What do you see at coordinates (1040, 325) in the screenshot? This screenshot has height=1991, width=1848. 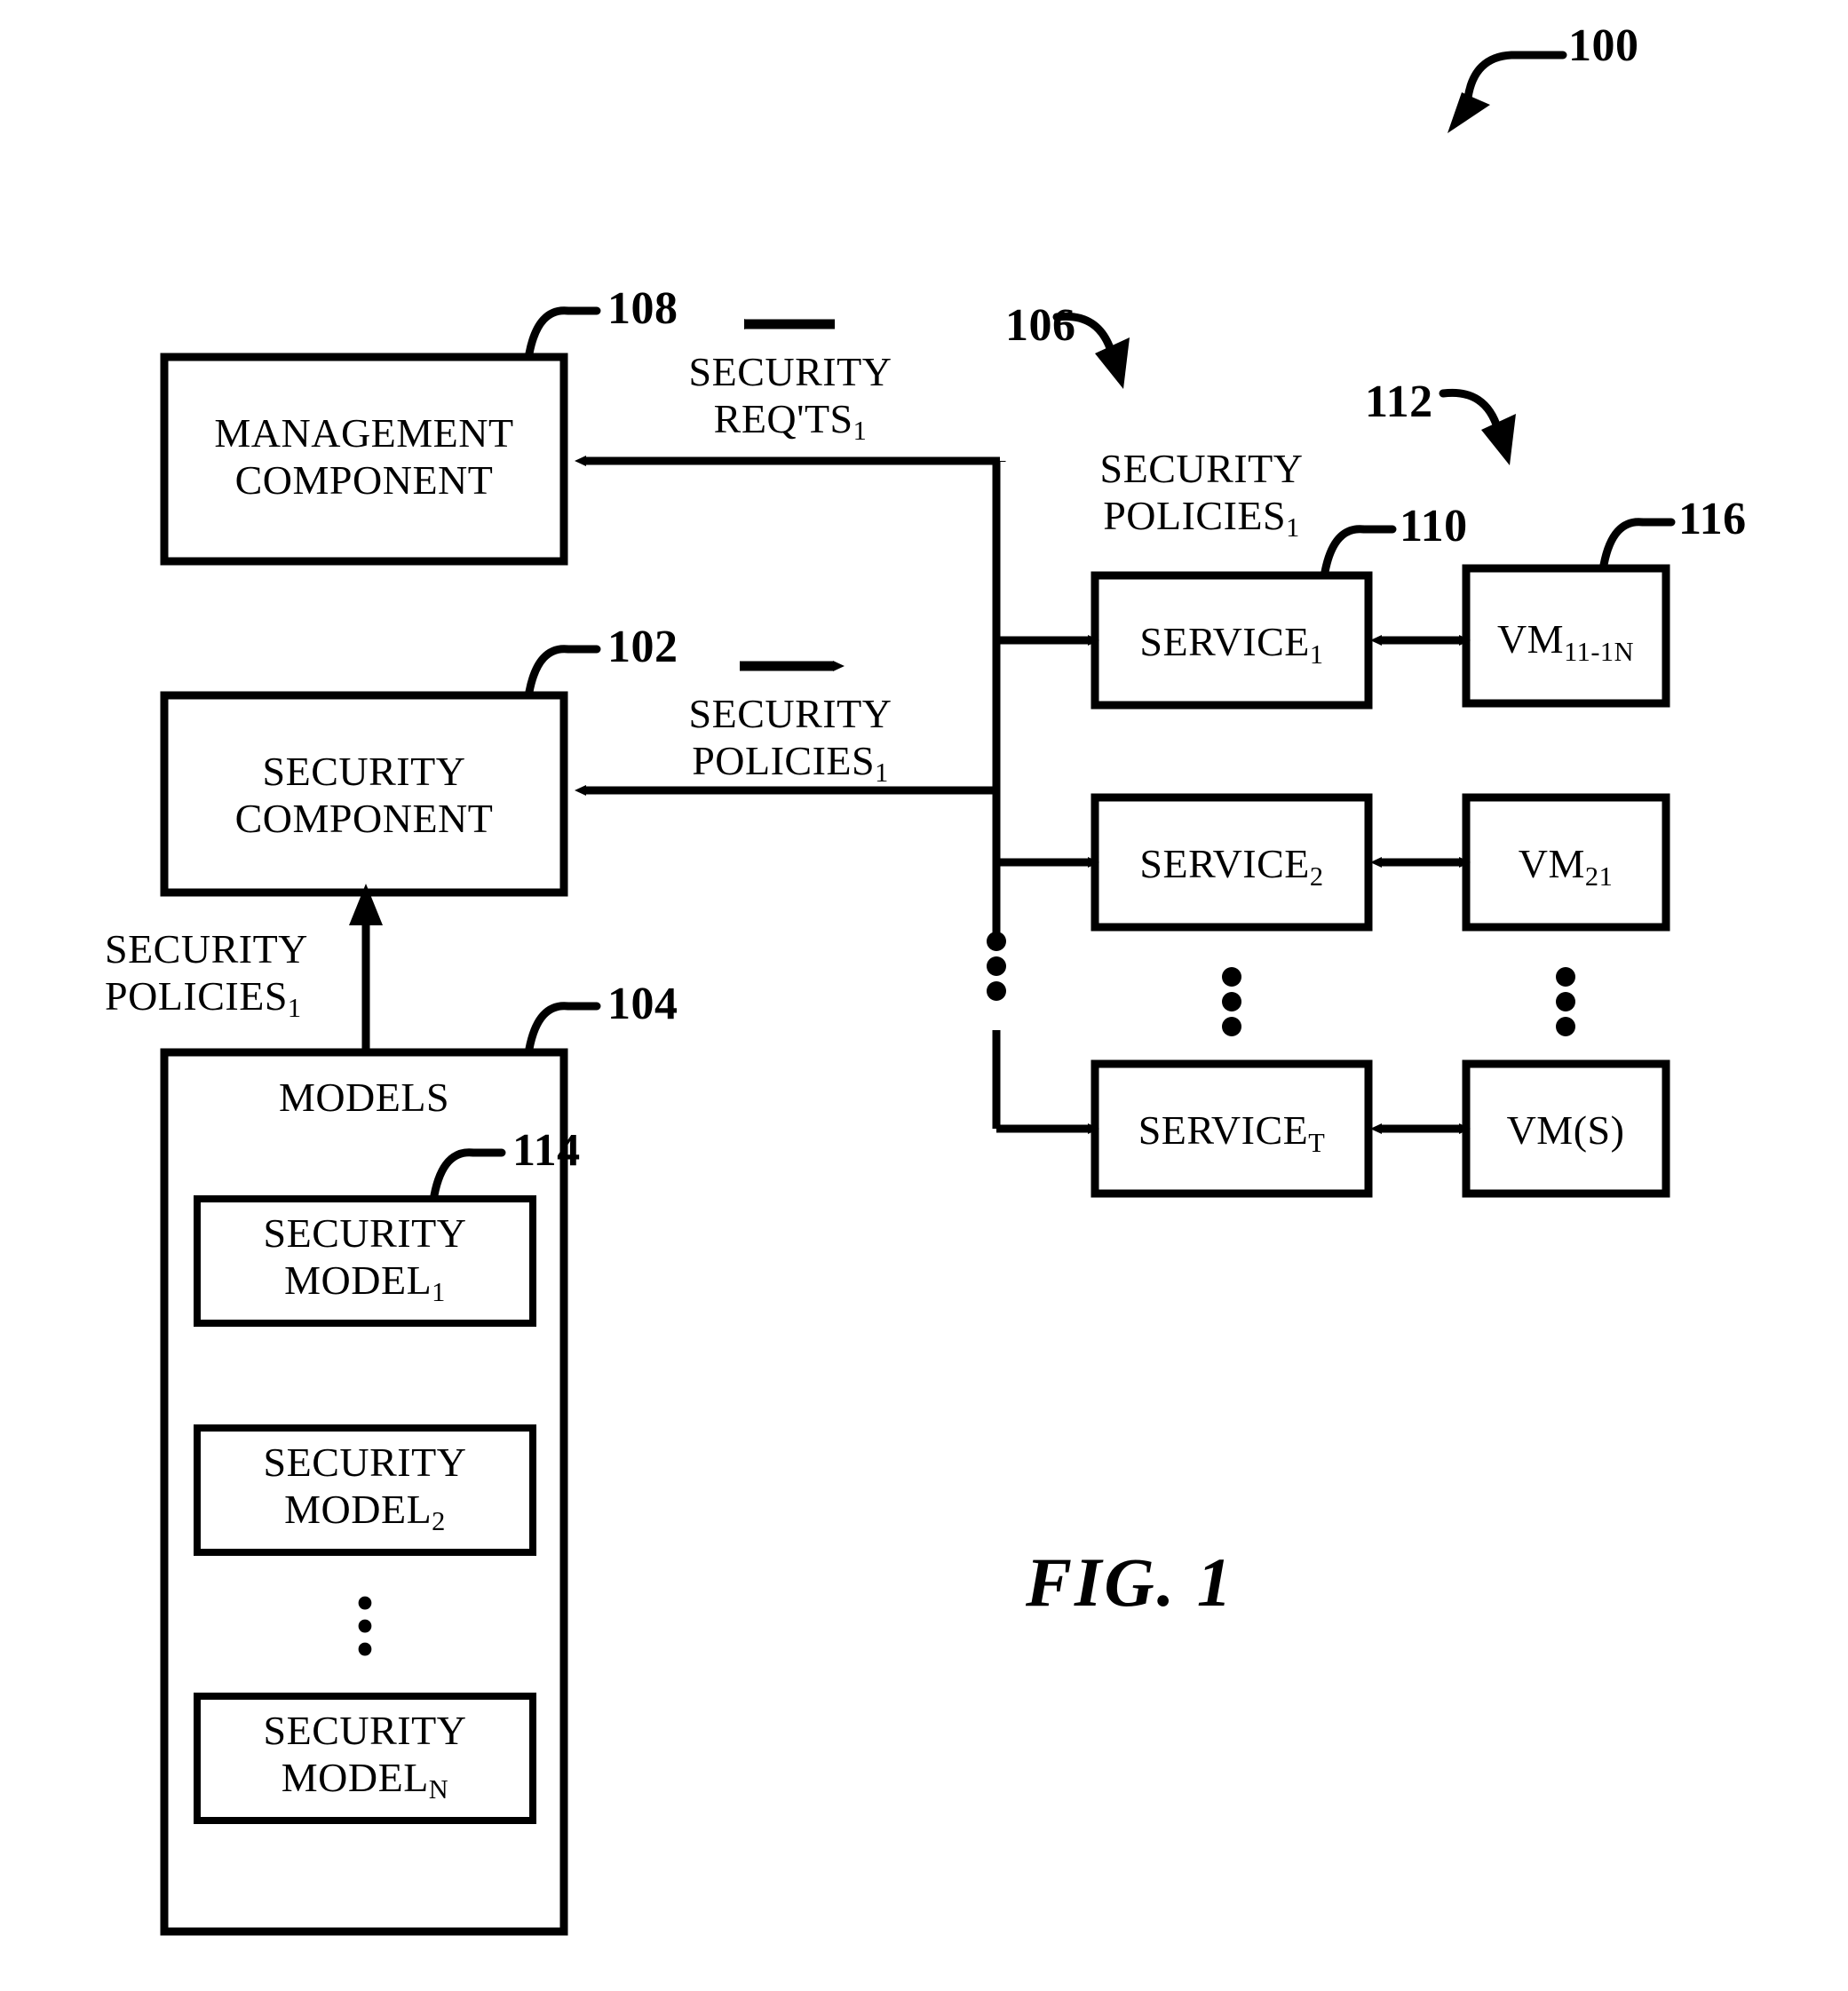 I see `reference-106: 106` at bounding box center [1040, 325].